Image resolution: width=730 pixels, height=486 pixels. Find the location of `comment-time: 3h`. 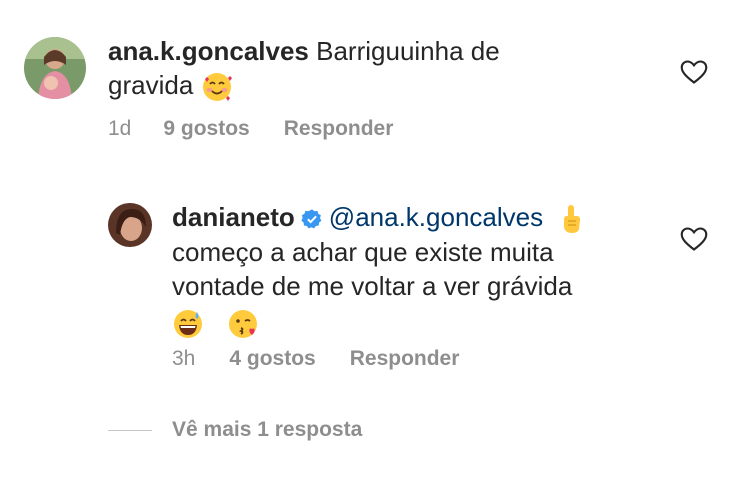

comment-time: 3h is located at coordinates (184, 358).